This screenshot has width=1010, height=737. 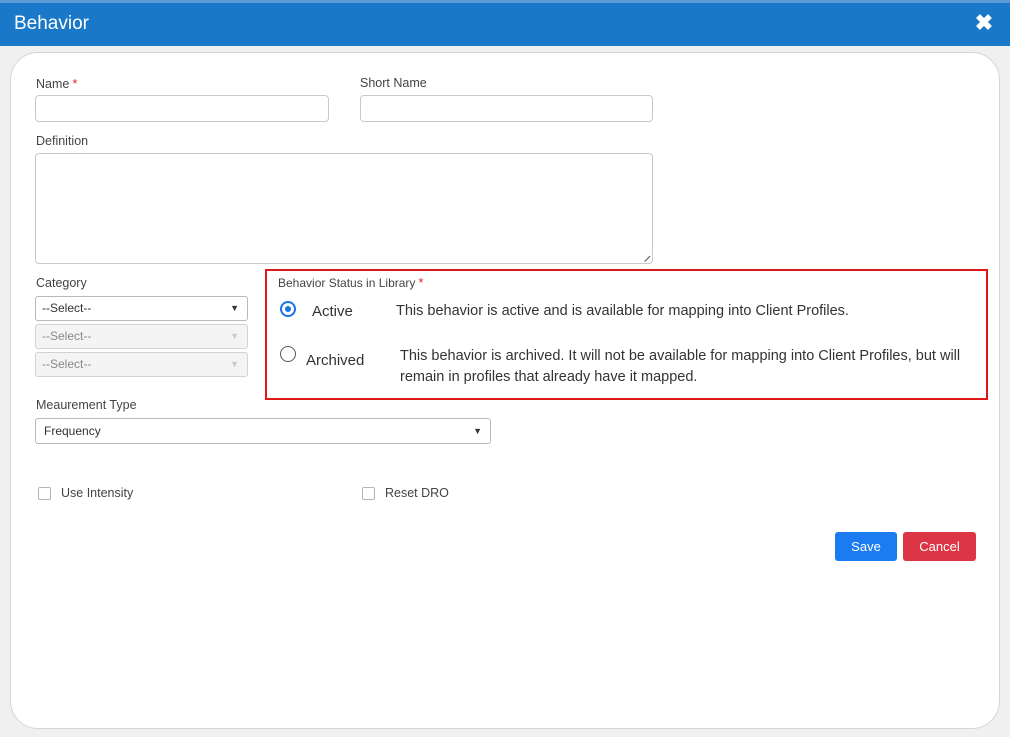 I want to click on archived-label: Archived, so click(x=335, y=360).